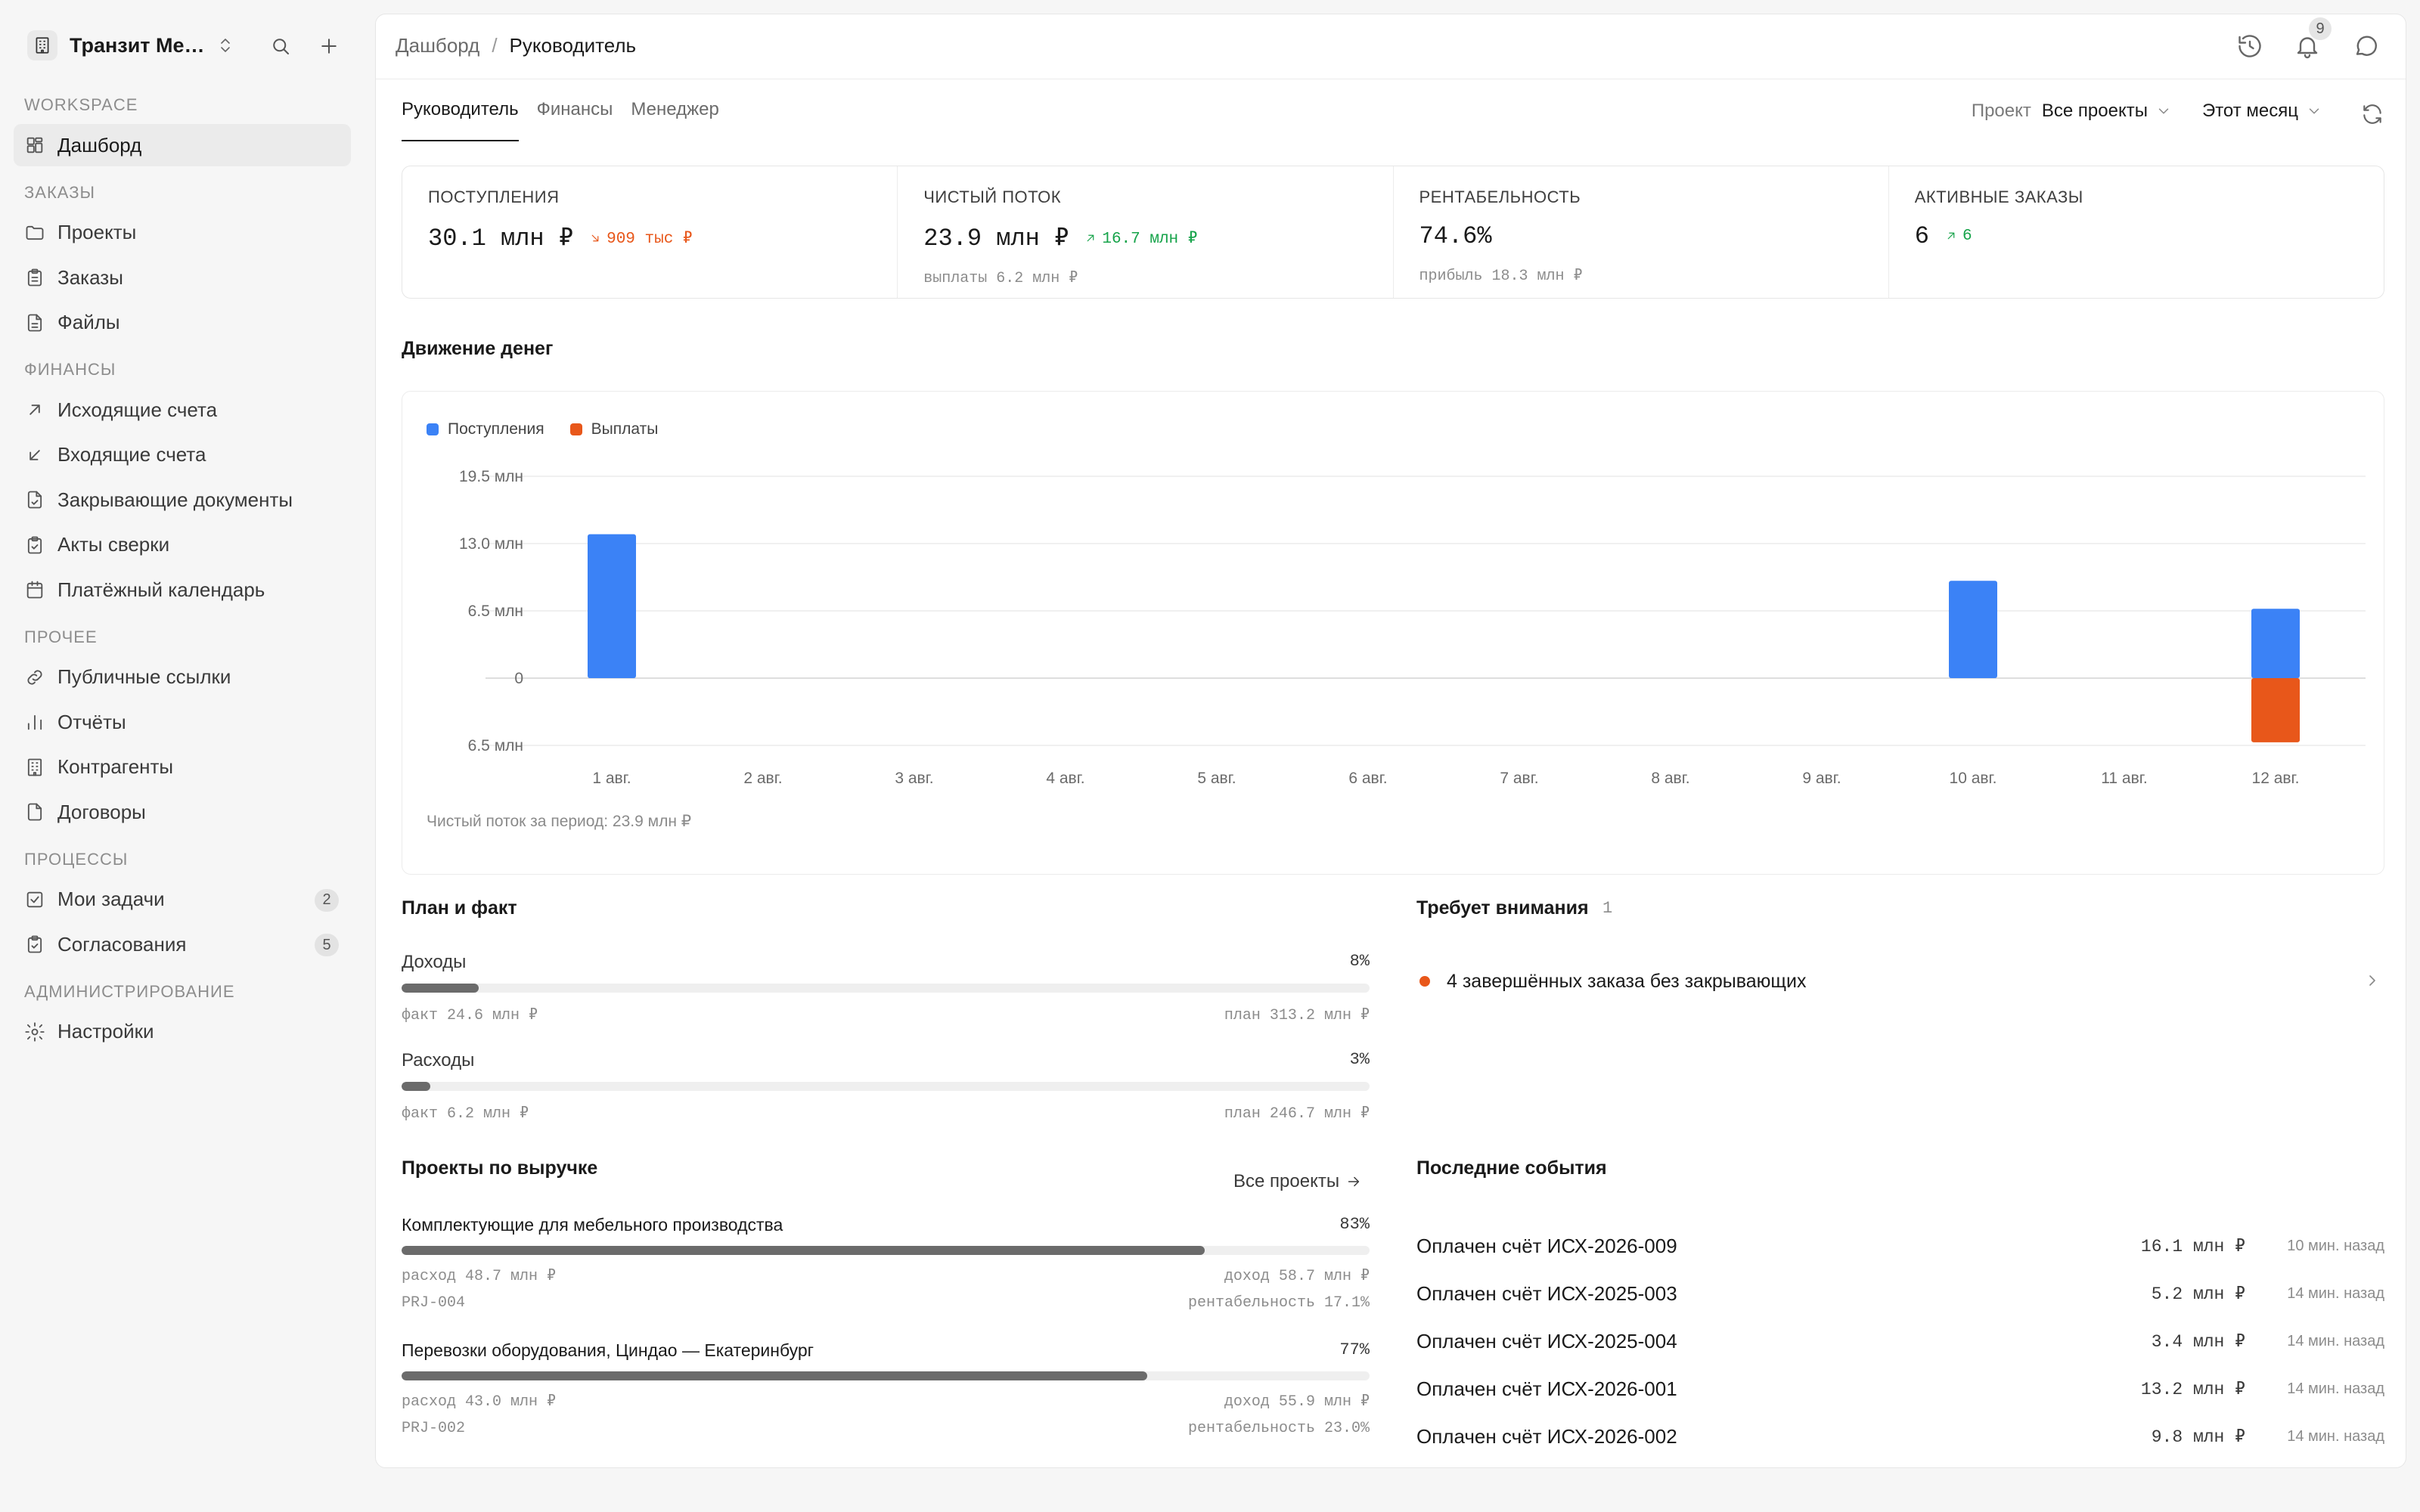 This screenshot has height=1512, width=2420. Describe the element at coordinates (2366, 46) in the screenshot. I see `chat-icon` at that location.